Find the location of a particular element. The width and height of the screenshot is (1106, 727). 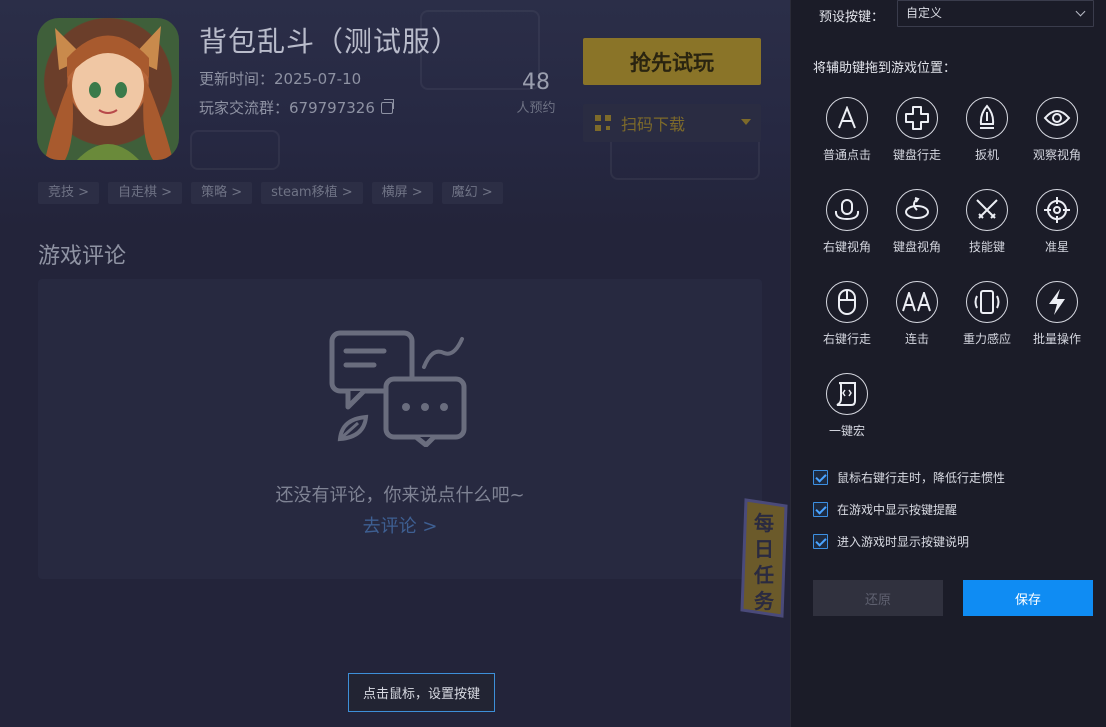

player-group: 玩家交流群：679797326 is located at coordinates (296, 107).